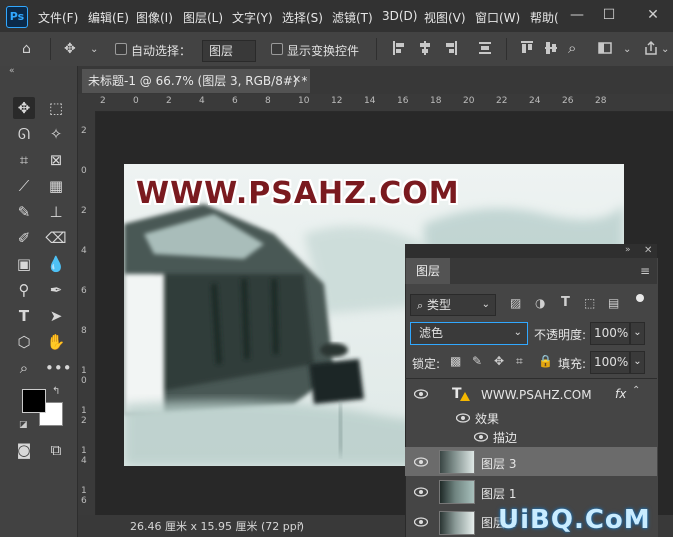 The height and width of the screenshot is (537, 673). What do you see at coordinates (24, 186) in the screenshot?
I see `eyedropper-icon: ⟋` at bounding box center [24, 186].